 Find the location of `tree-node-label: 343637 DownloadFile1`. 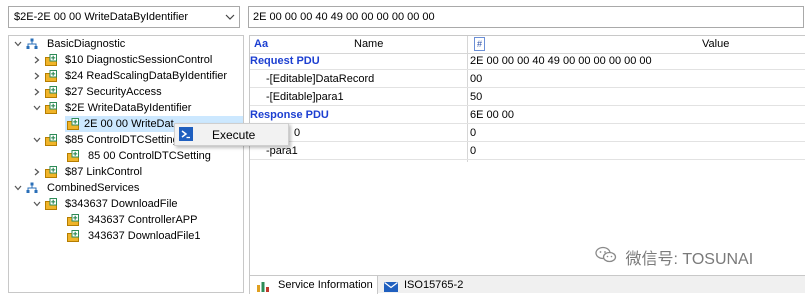

tree-node-label: 343637 DownloadFile1 is located at coordinates (144, 236).